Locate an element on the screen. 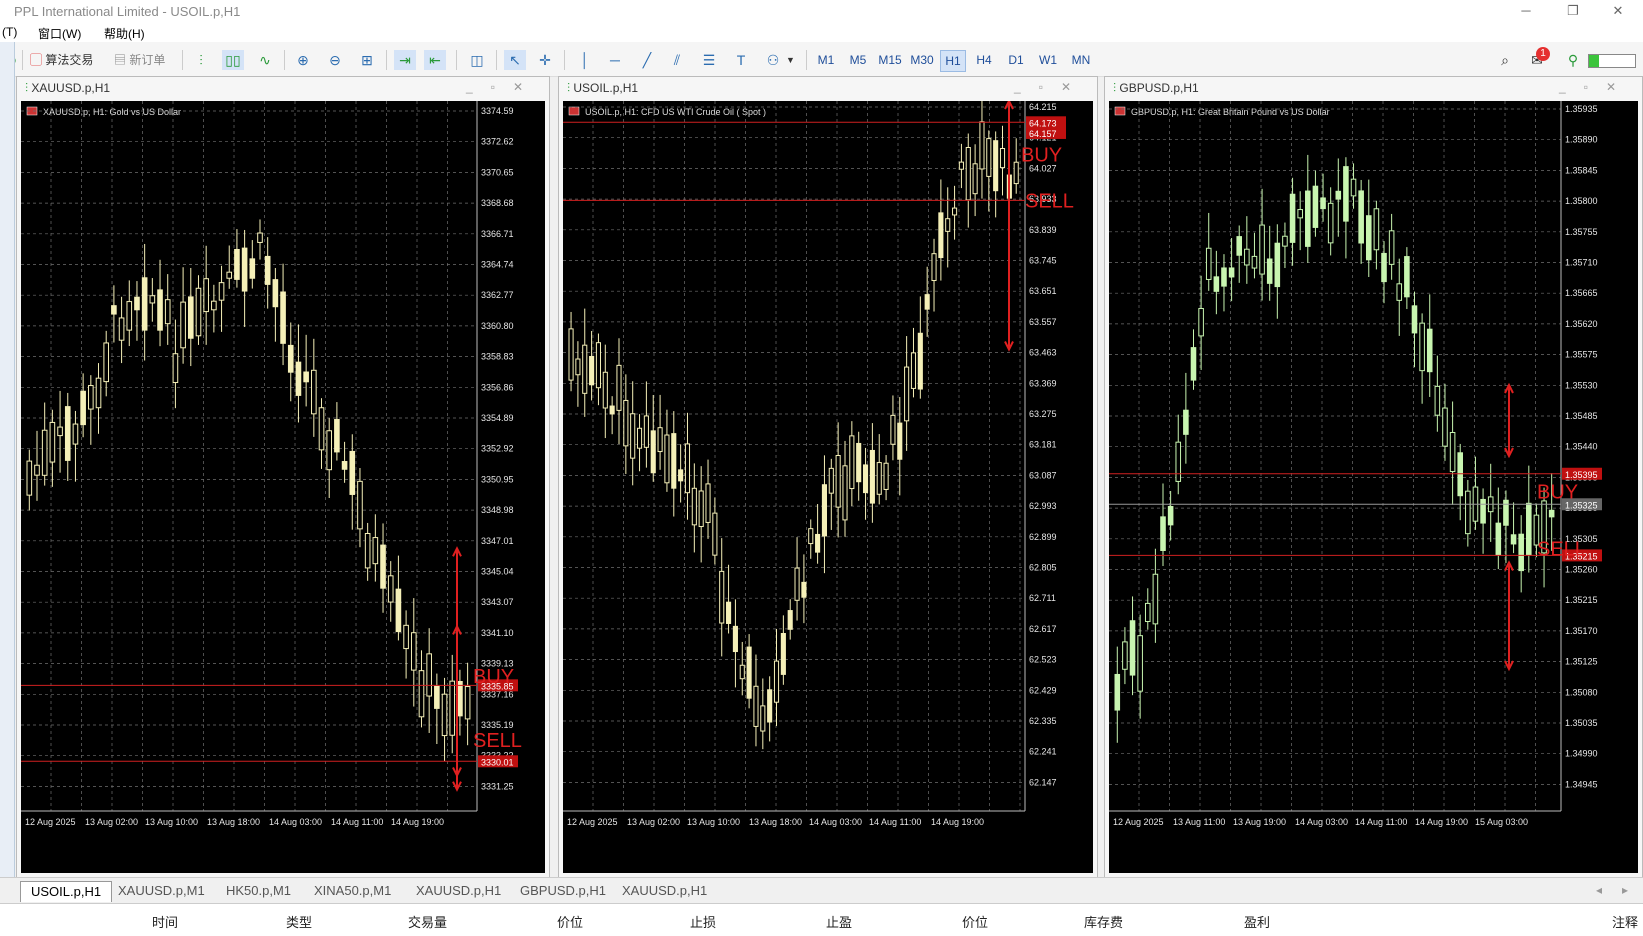 The width and height of the screenshot is (1643, 936). column-volume: 交易量 is located at coordinates (427, 921).